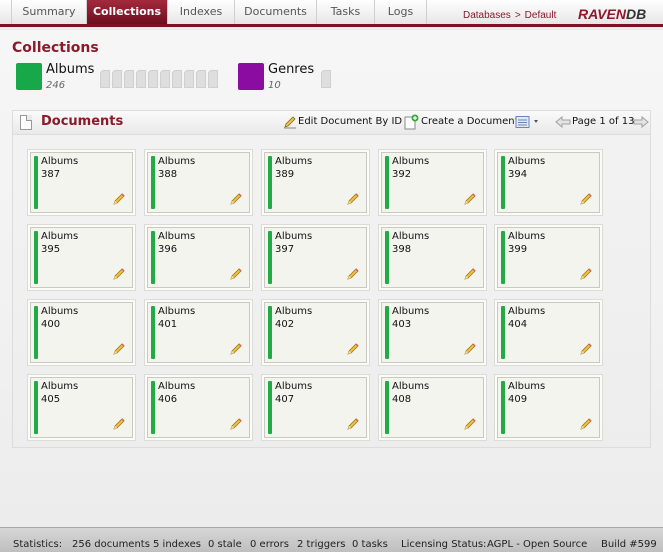 This screenshot has height=552, width=663. What do you see at coordinates (402, 249) in the screenshot?
I see `document-id: 398` at bounding box center [402, 249].